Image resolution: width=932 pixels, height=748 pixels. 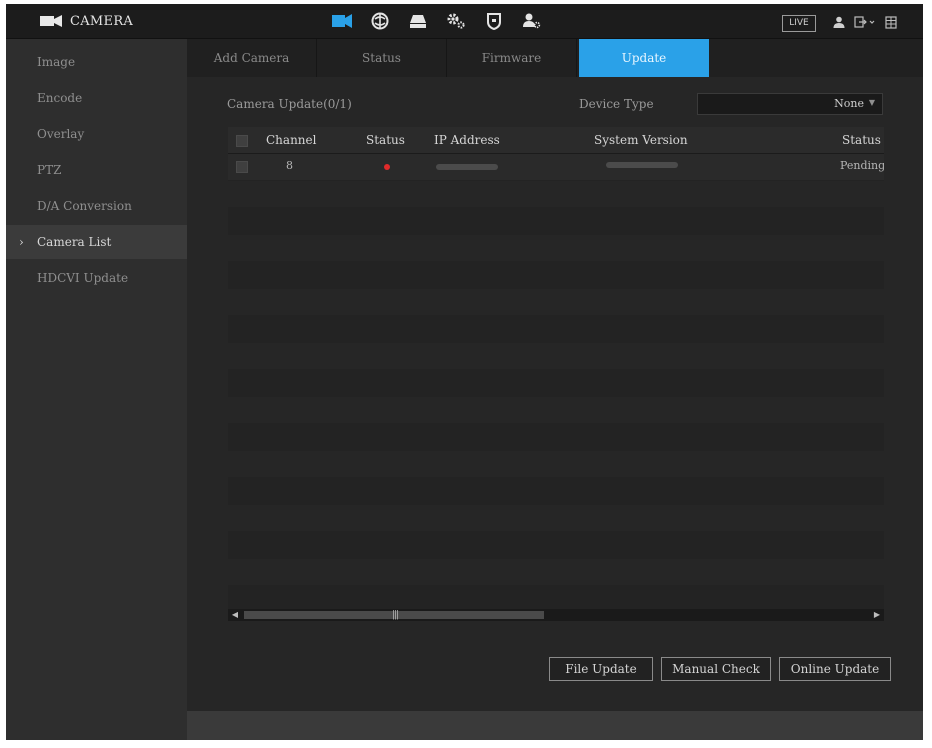 What do you see at coordinates (291, 140) in the screenshot?
I see `column-header-channel: Channel` at bounding box center [291, 140].